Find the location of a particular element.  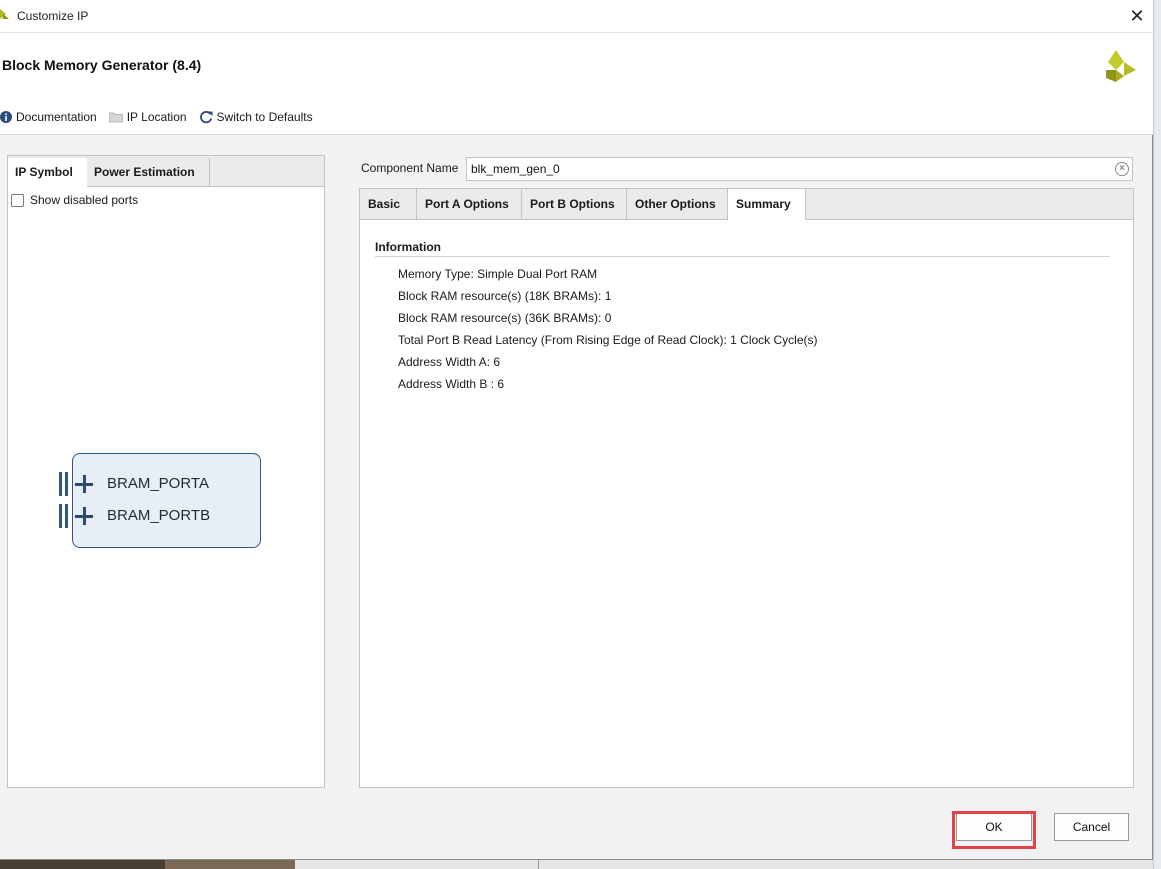

close-icon: ✕ is located at coordinates (1137, 16).